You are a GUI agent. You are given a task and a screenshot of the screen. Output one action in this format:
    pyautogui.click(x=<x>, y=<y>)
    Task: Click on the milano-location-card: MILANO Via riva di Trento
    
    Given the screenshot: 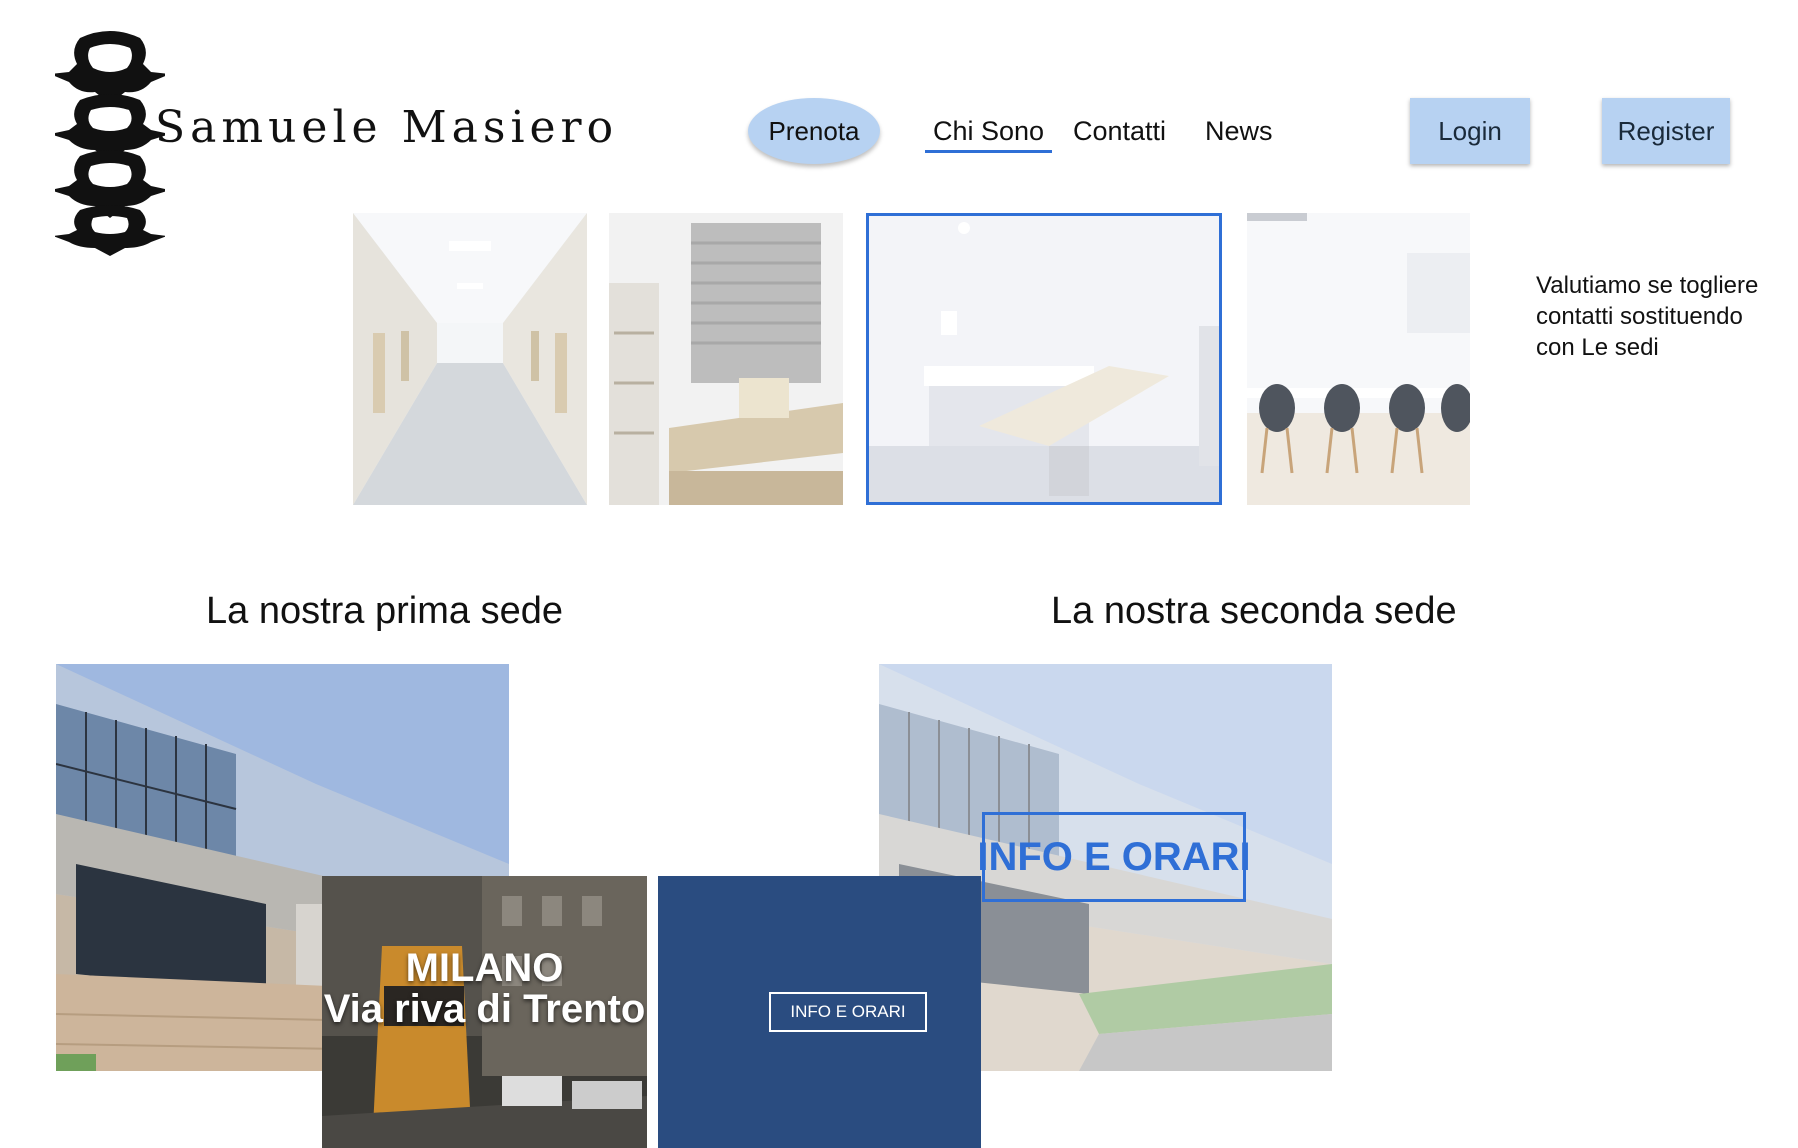 What is the action you would take?
    pyautogui.click(x=484, y=1012)
    